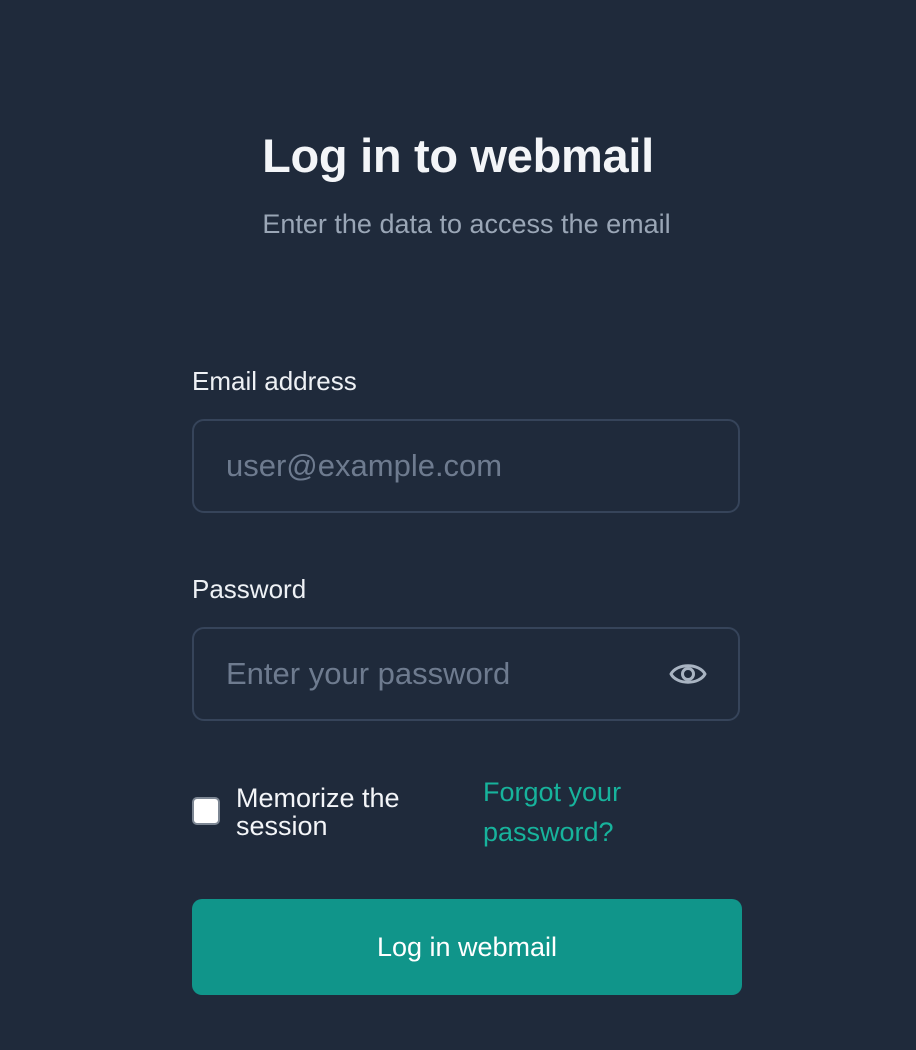  What do you see at coordinates (467, 947) in the screenshot?
I see `login-button: Log in webmail` at bounding box center [467, 947].